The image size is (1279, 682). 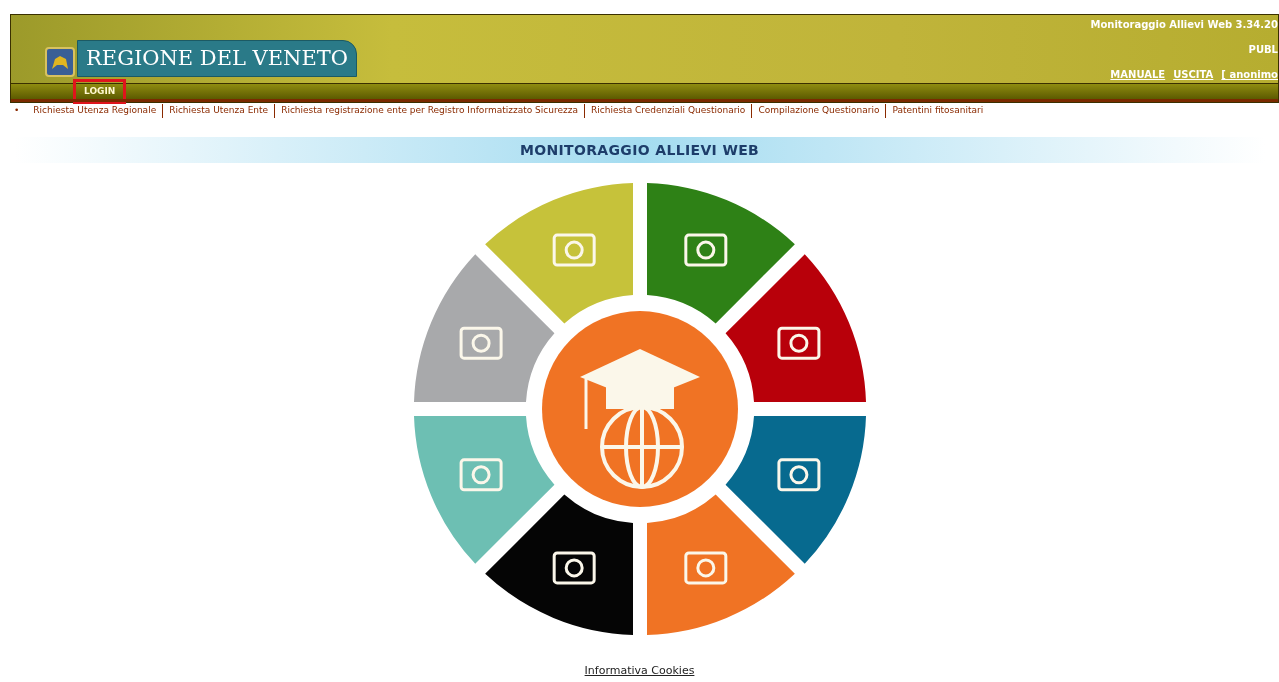 I want to click on nav-link: Richiesta Credenziali Questionario, so click(x=667, y=111).